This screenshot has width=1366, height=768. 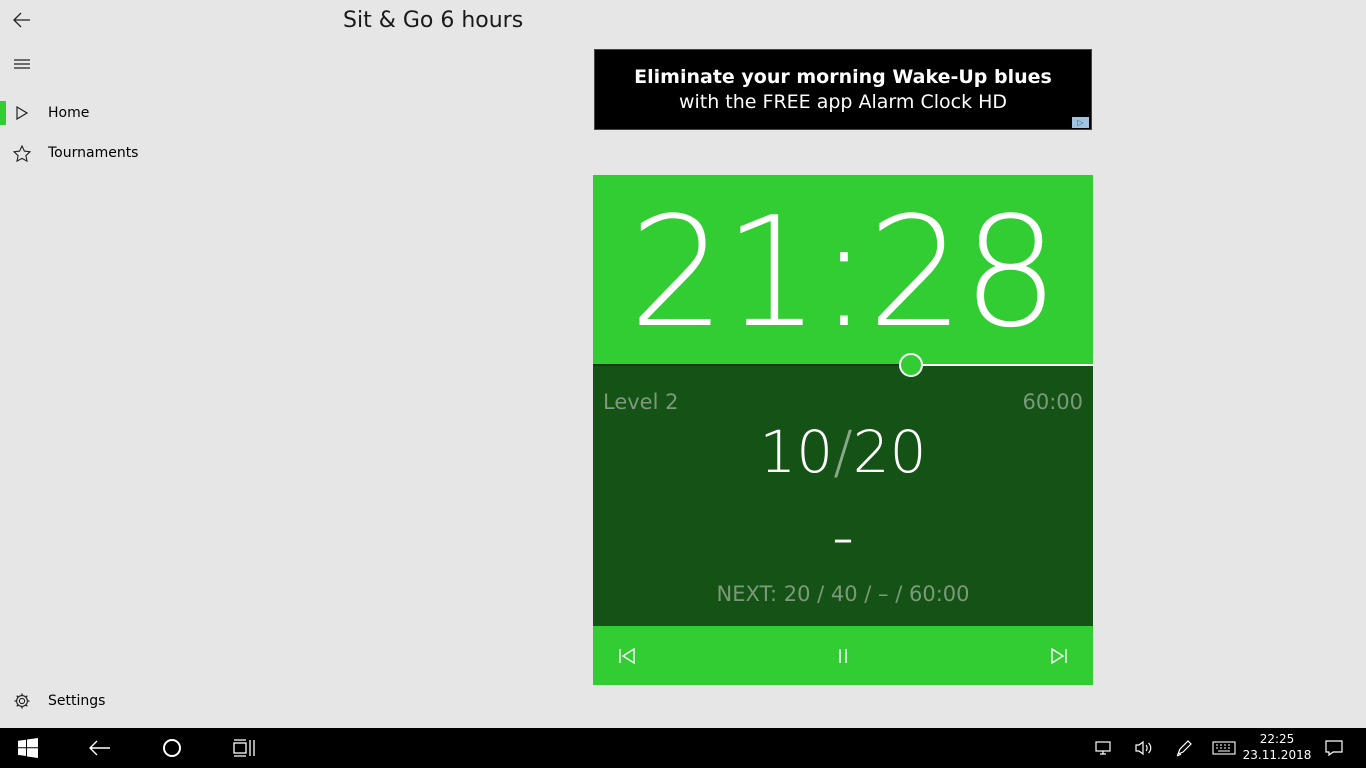 I want to click on ante-value: –, so click(x=843, y=539).